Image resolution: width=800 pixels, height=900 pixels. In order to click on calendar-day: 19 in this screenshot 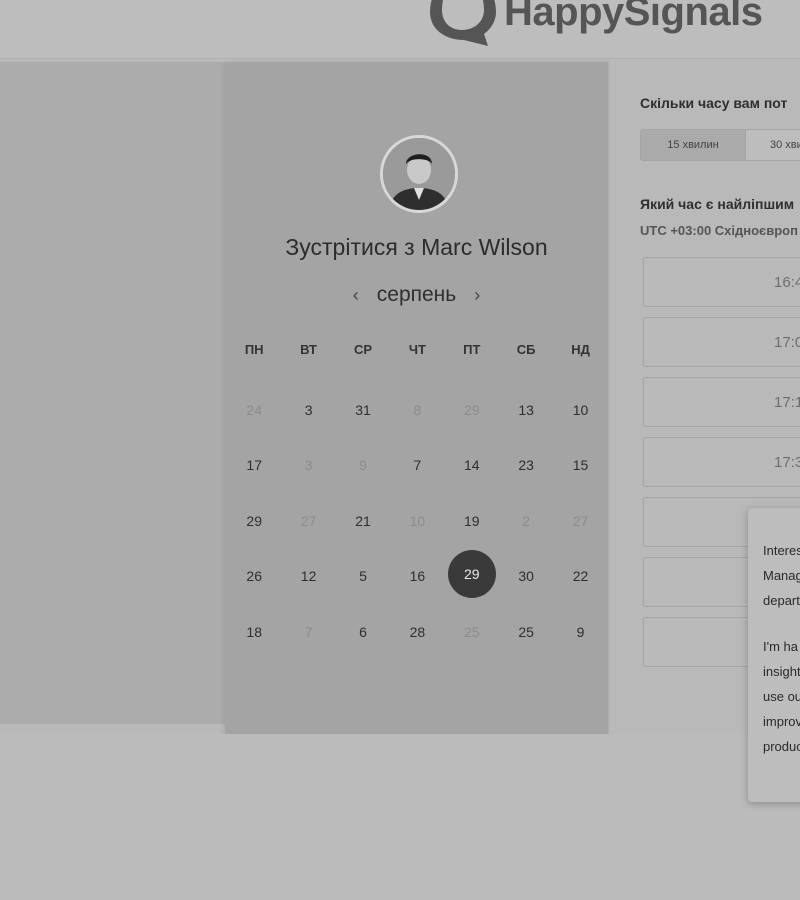, I will do `click(472, 521)`.